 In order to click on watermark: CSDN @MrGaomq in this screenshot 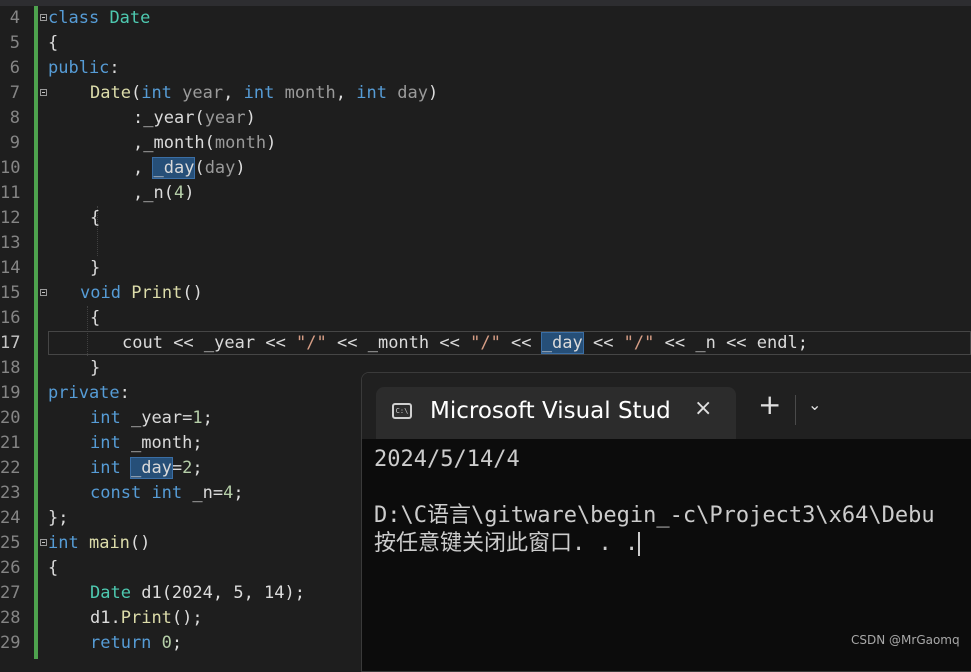, I will do `click(905, 640)`.